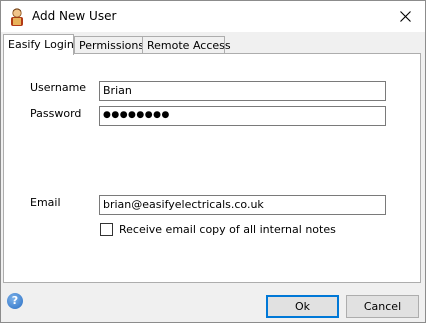  Describe the element at coordinates (227, 229) in the screenshot. I see `copy-notes-label: Receive email copy of all internal notes` at that location.